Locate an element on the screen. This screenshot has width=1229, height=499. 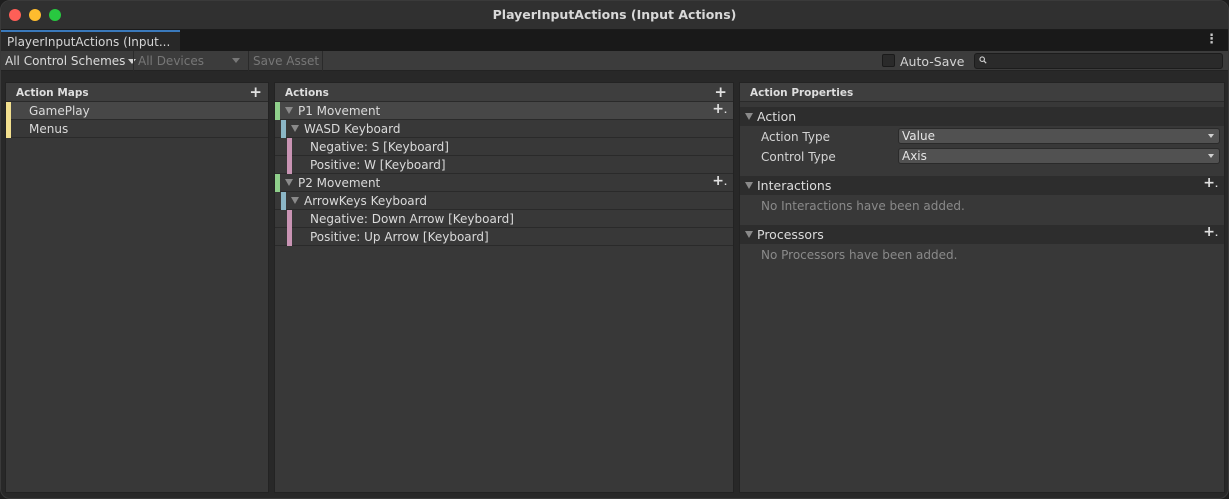
control-schemes-label: All Control Schemes is located at coordinates (65, 61).